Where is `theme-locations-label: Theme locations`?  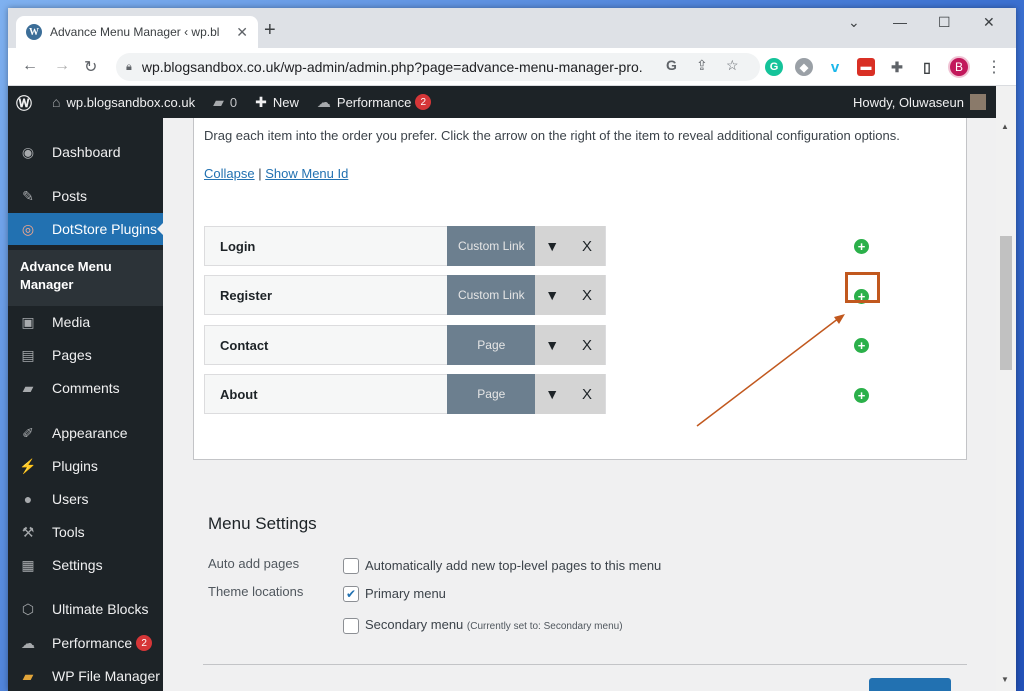
theme-locations-label: Theme locations is located at coordinates (256, 591).